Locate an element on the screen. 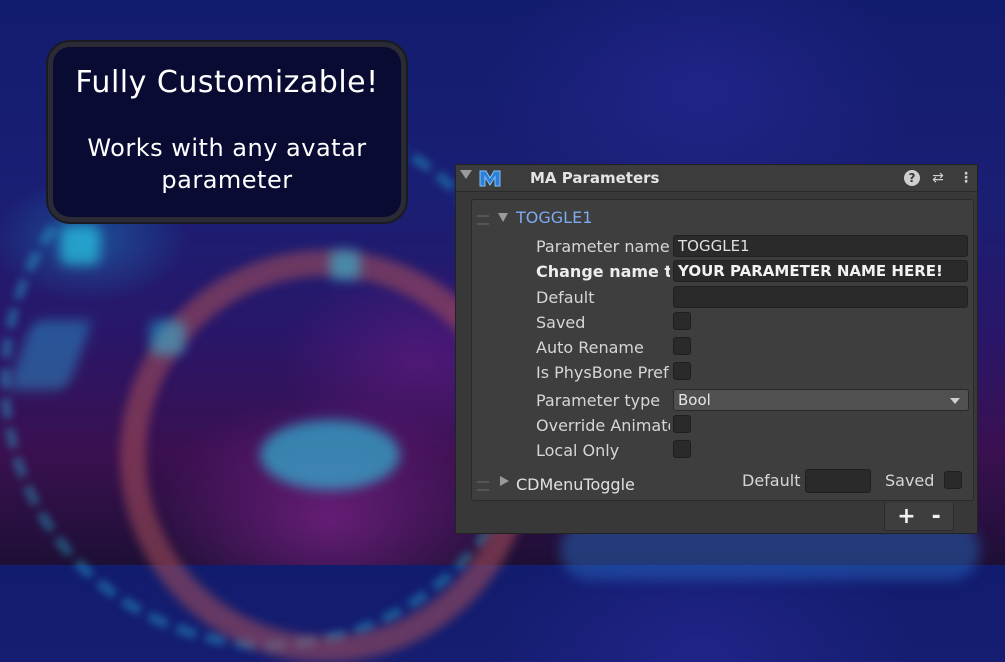  change-name-input: YOUR PARAMETER NAME HERE! is located at coordinates (820, 271).